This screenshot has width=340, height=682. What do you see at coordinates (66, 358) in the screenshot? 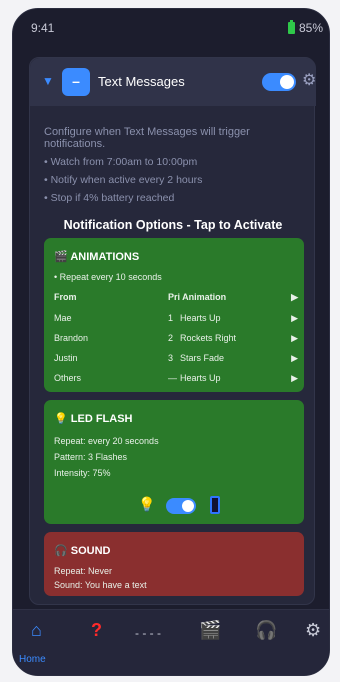
I see `row-from: Justin` at bounding box center [66, 358].